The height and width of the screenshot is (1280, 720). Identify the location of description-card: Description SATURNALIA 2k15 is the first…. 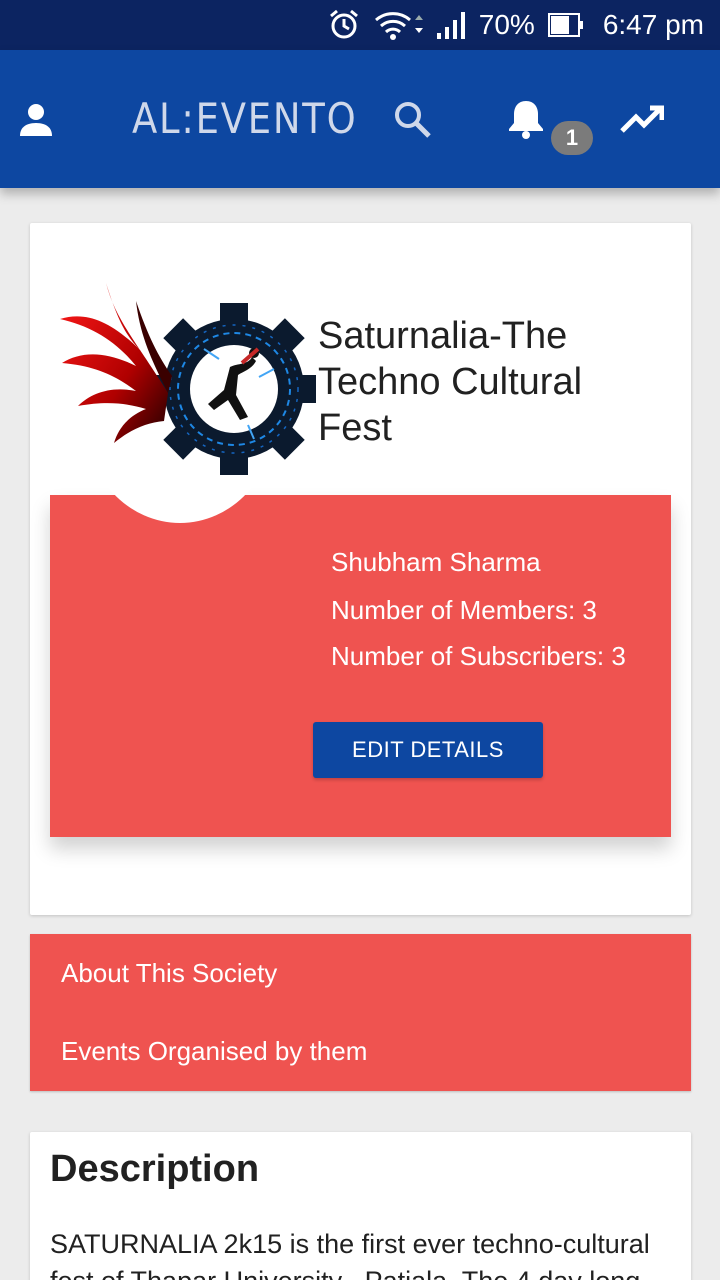
(360, 1206).